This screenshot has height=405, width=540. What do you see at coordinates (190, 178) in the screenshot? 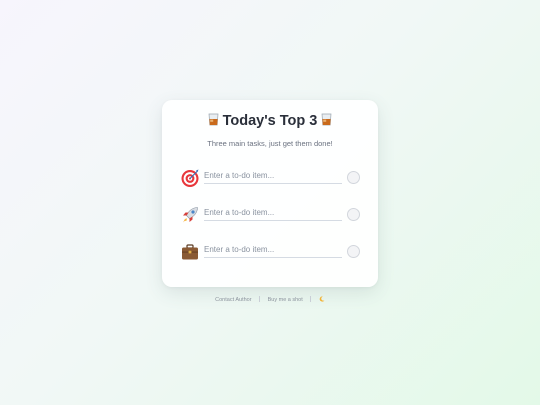
I see `target-icon` at bounding box center [190, 178].